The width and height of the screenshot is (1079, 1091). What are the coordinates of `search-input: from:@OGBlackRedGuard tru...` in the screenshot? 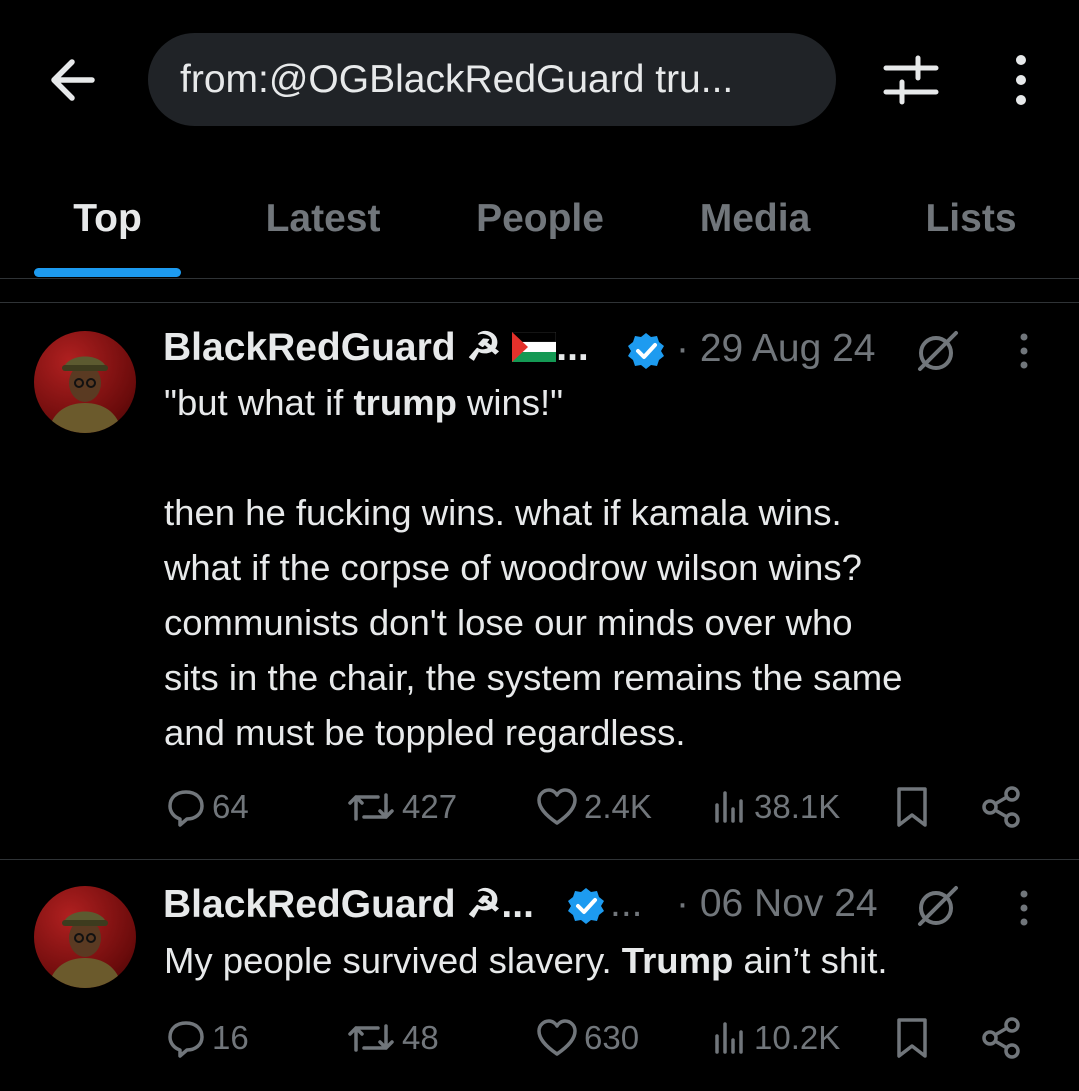 It's located at (492, 79).